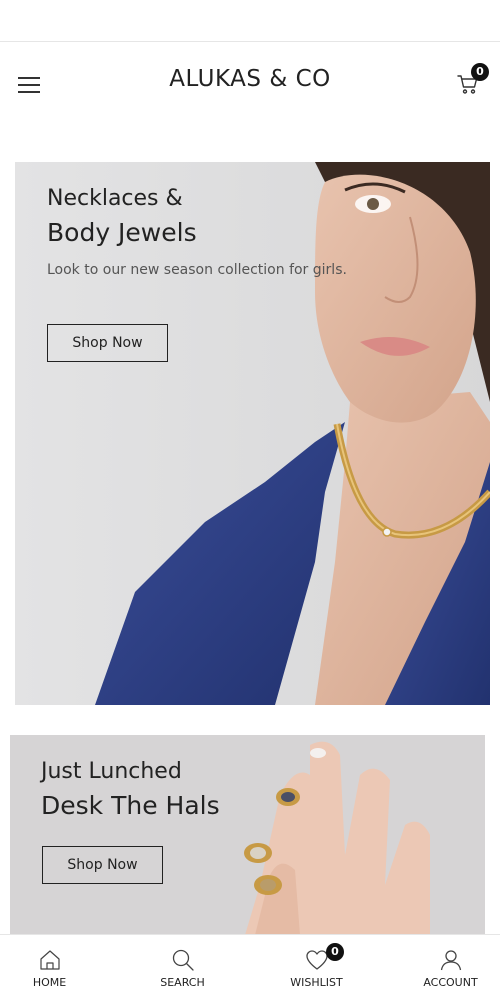 This screenshot has height=1000, width=500. Describe the element at coordinates (316, 967) in the screenshot. I see `nav-wishlist: 0 WISHLIST` at that location.